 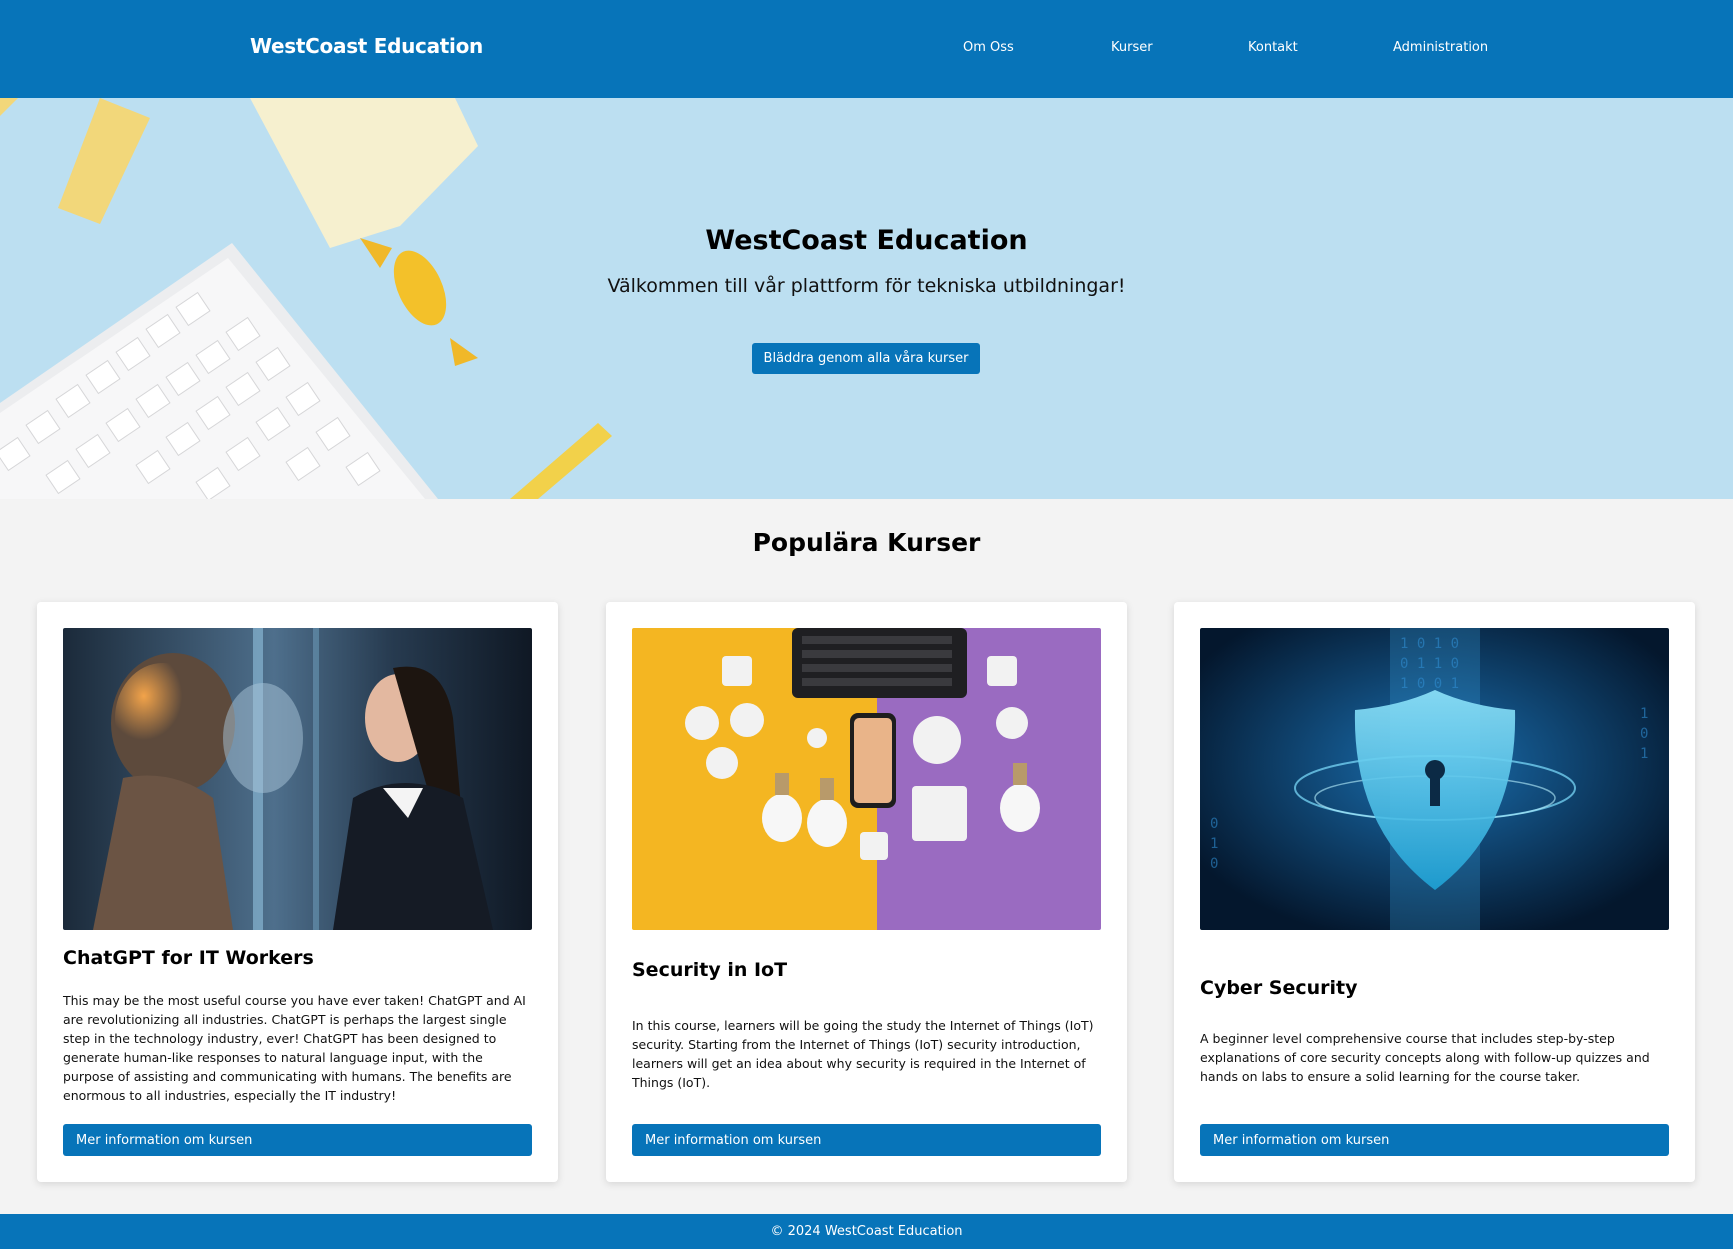 I want to click on course-title: Cyber Security, so click(x=1279, y=988).